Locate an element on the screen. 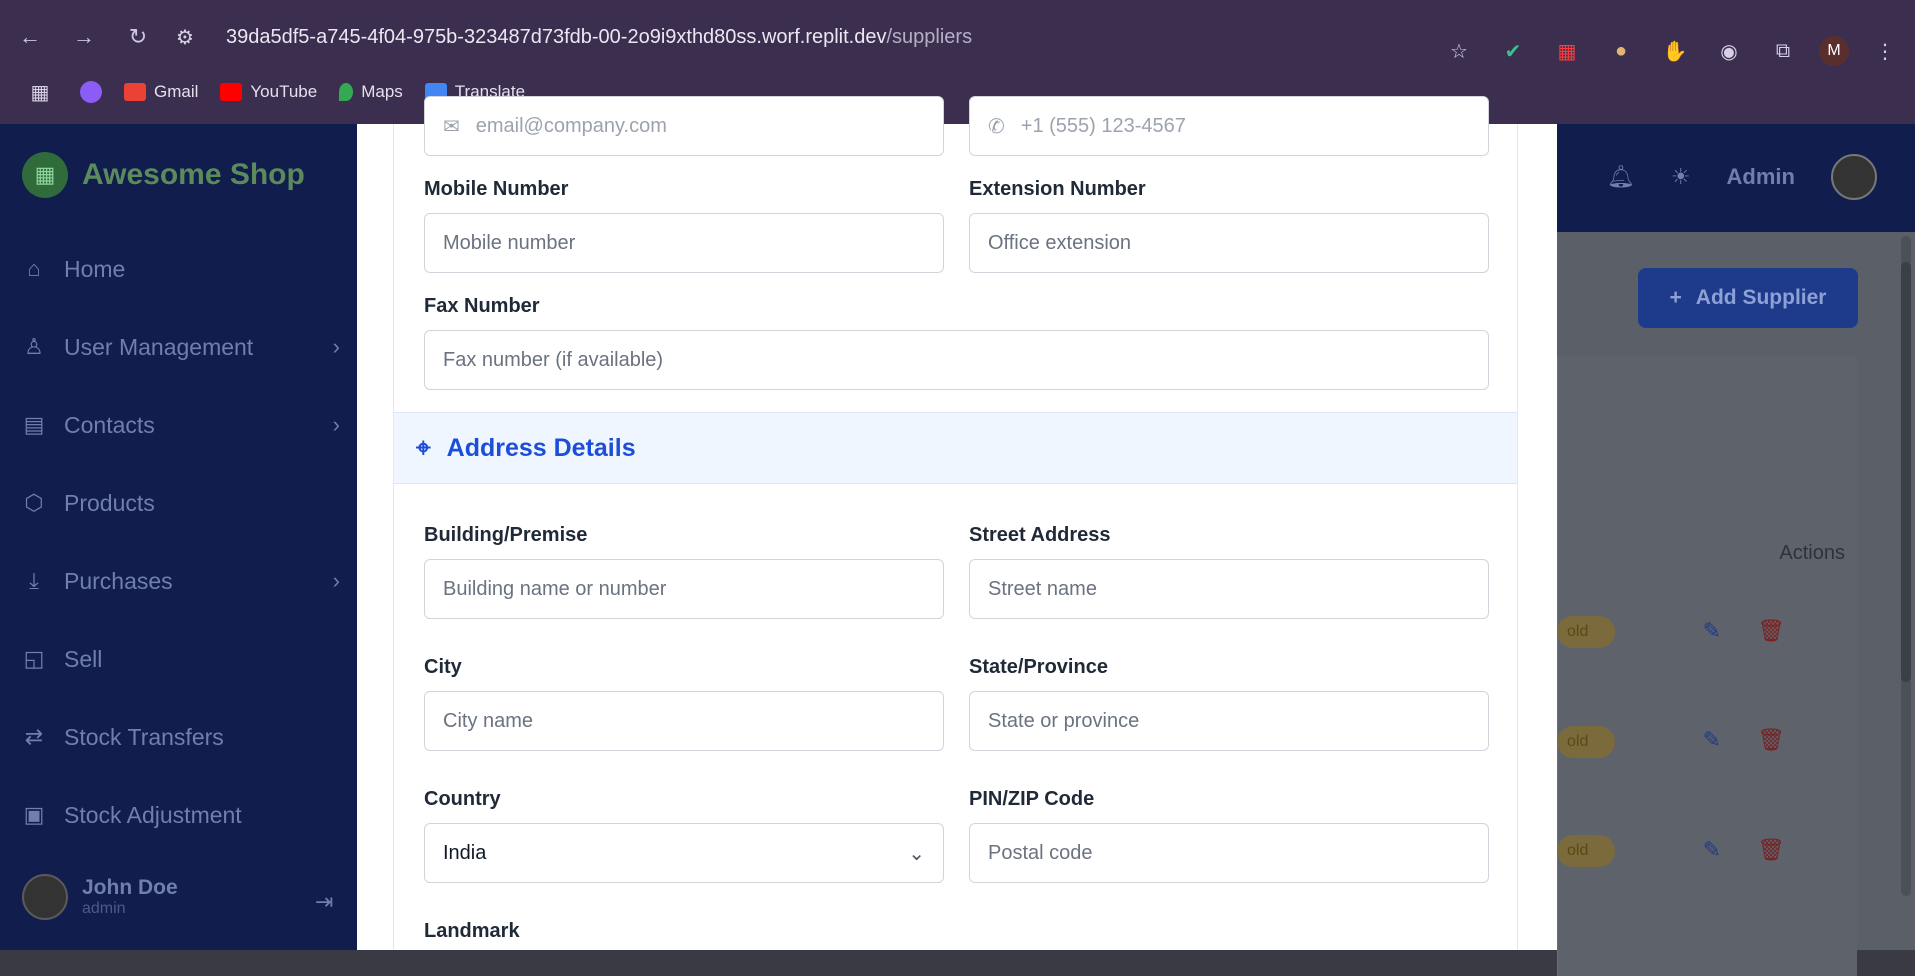  map-pin-icon: ⌖ is located at coordinates (423, 447).